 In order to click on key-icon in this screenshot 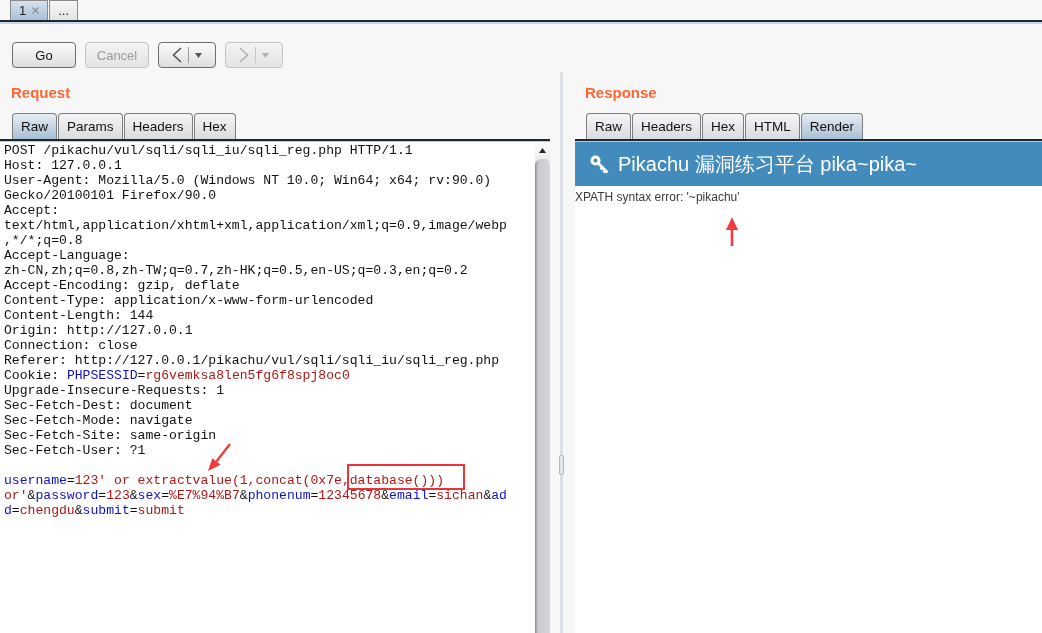, I will do `click(599, 164)`.